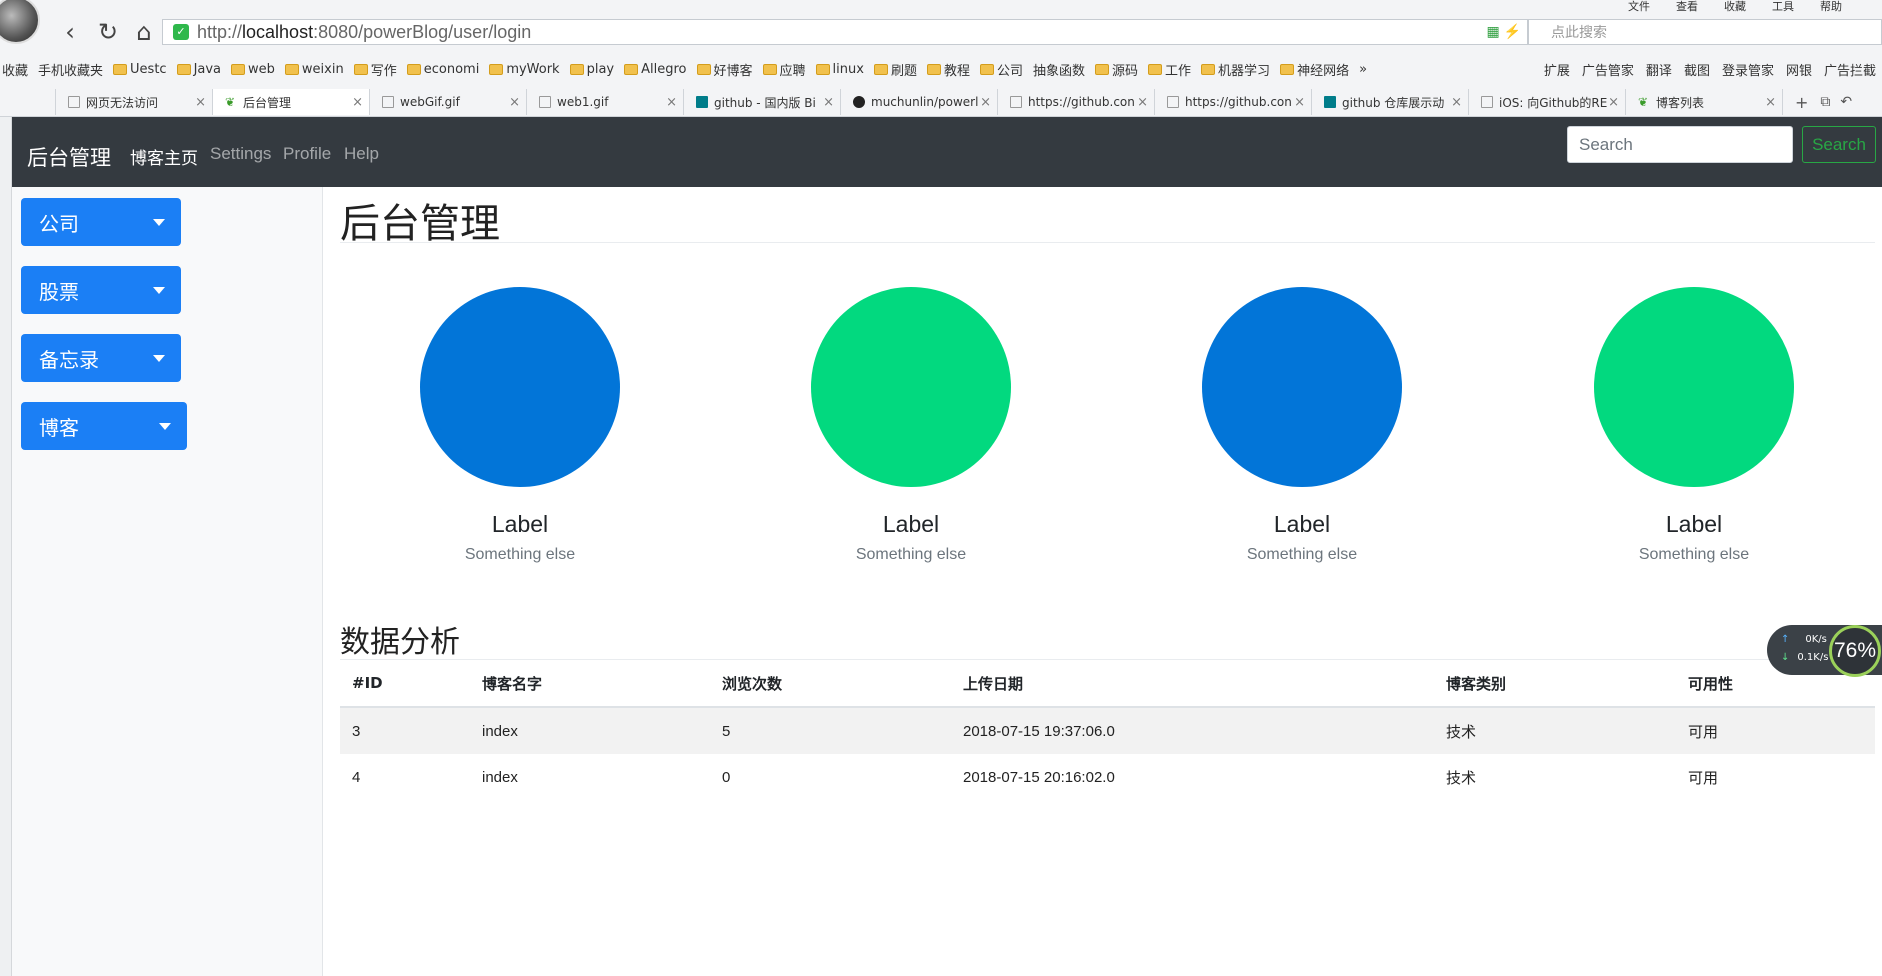  I want to click on tab-item: 网页无法访问 ×, so click(134, 102).